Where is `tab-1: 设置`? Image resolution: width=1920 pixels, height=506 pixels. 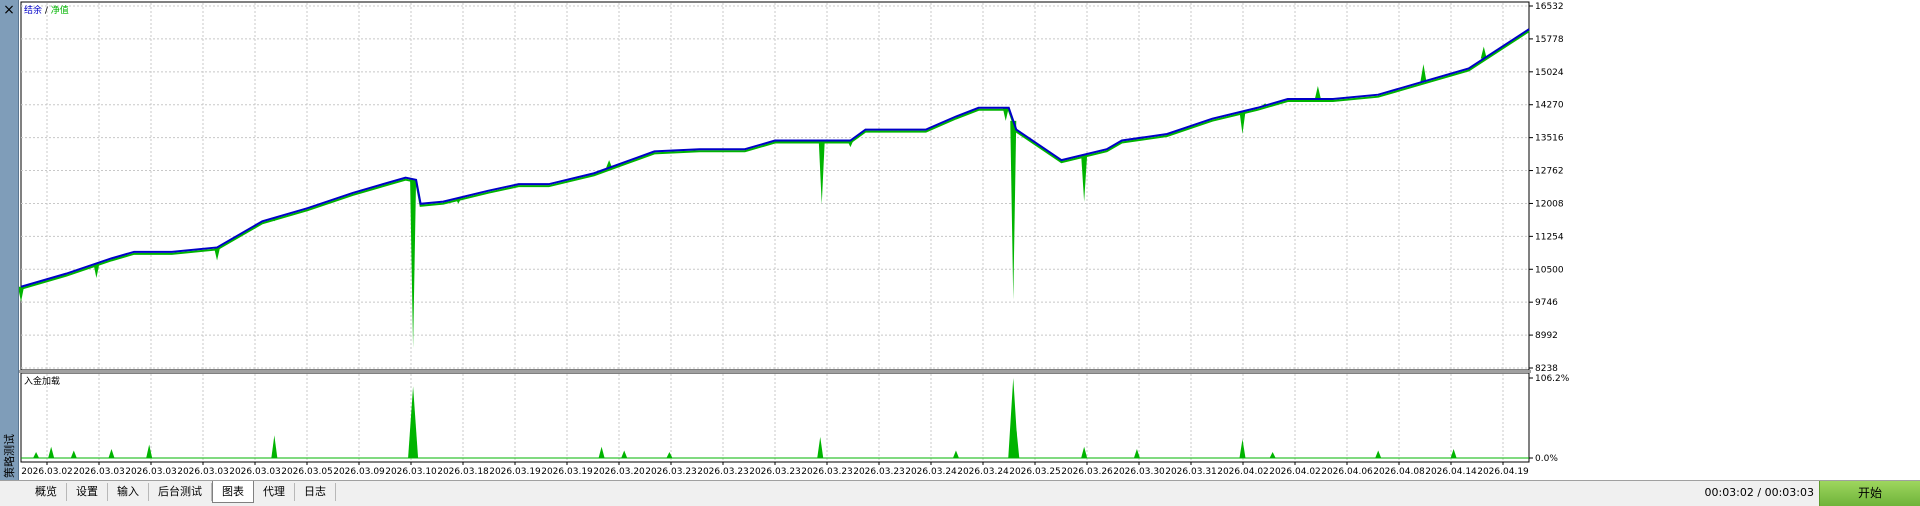
tab-1: 设置 is located at coordinates (87, 492).